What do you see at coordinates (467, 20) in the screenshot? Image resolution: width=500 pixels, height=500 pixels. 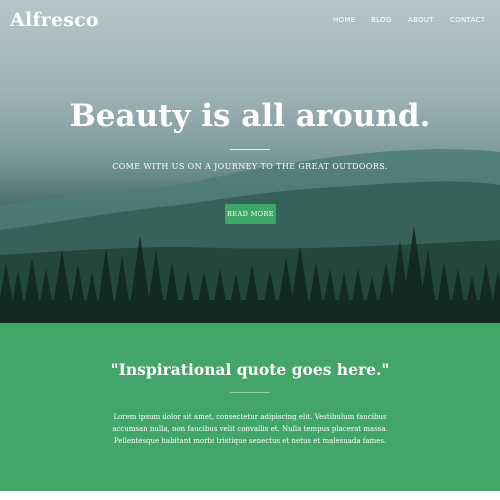 I see `nav-item-contact: CONTACT` at bounding box center [467, 20].